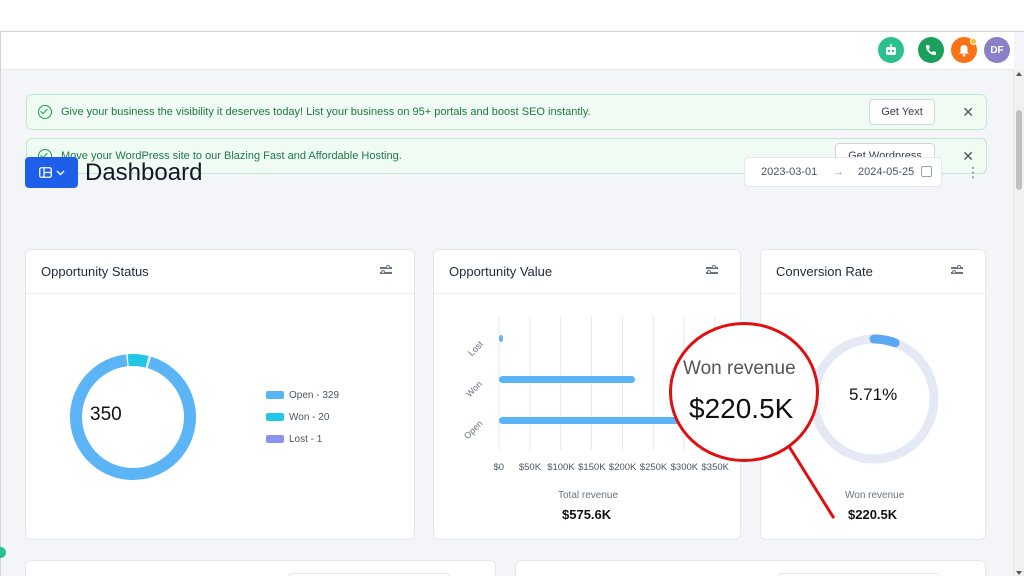  I want to click on bar-won, so click(567, 379).